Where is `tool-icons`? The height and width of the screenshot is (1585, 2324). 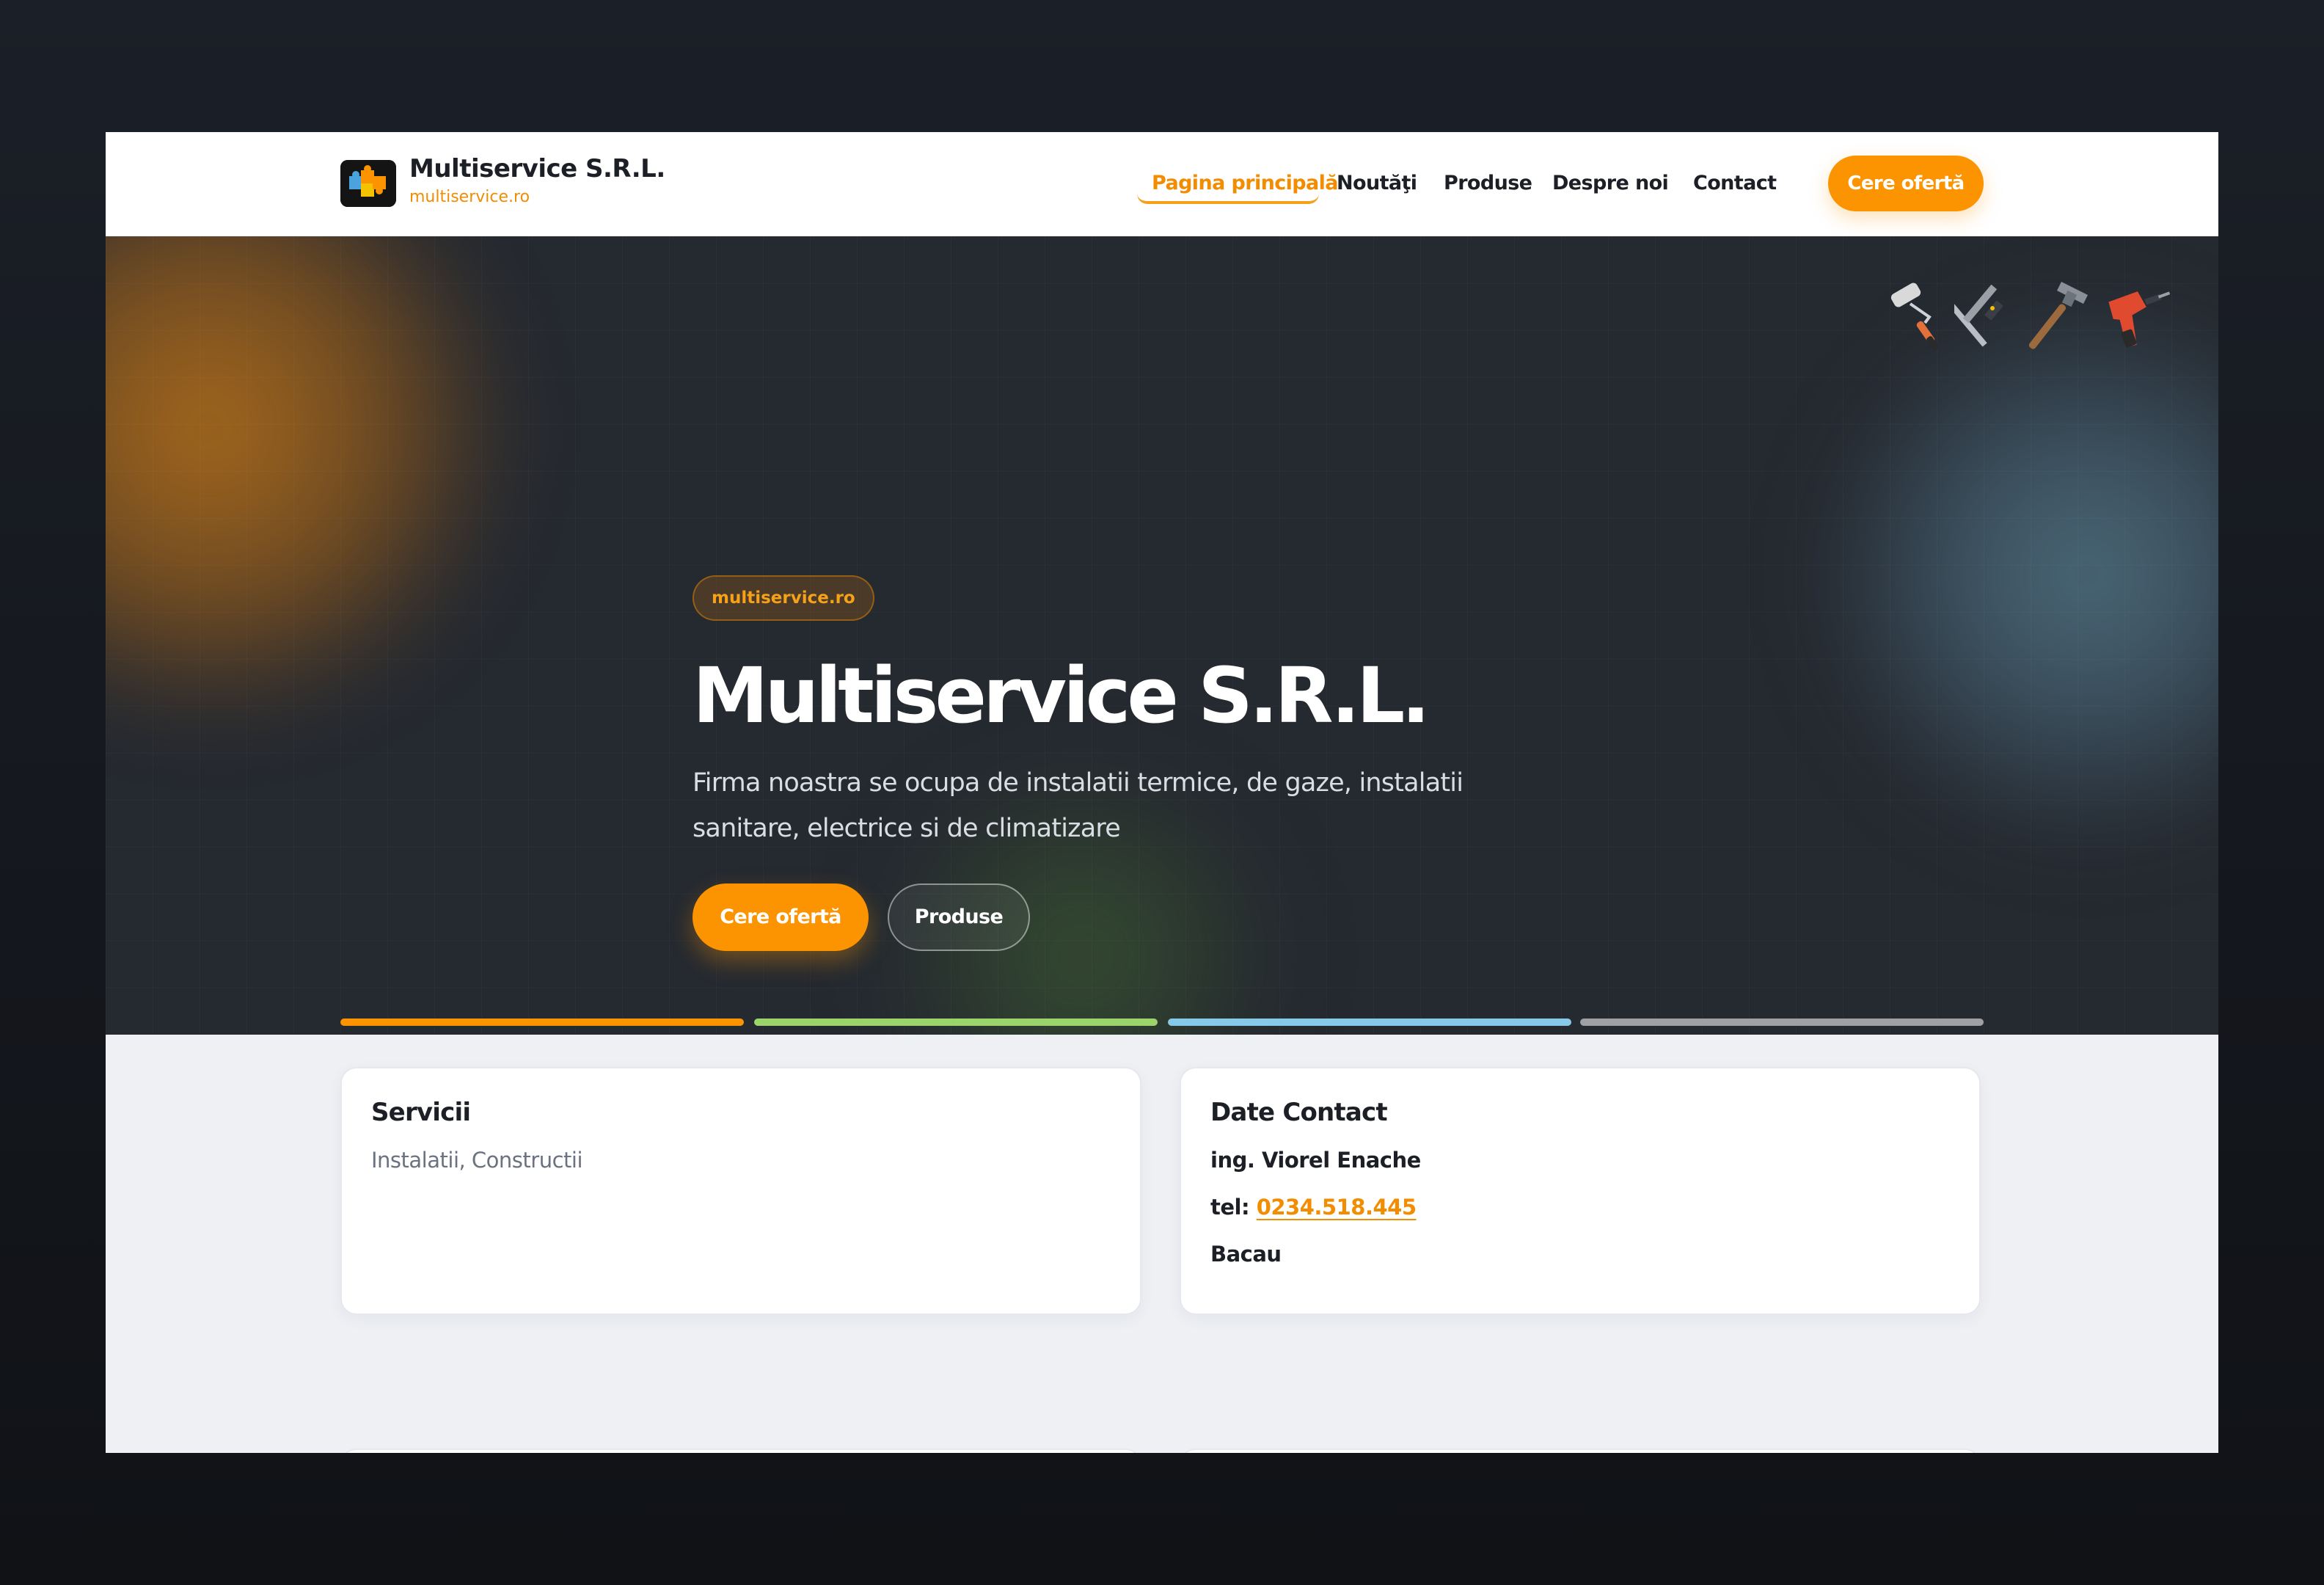
tool-icons is located at coordinates (2035, 314).